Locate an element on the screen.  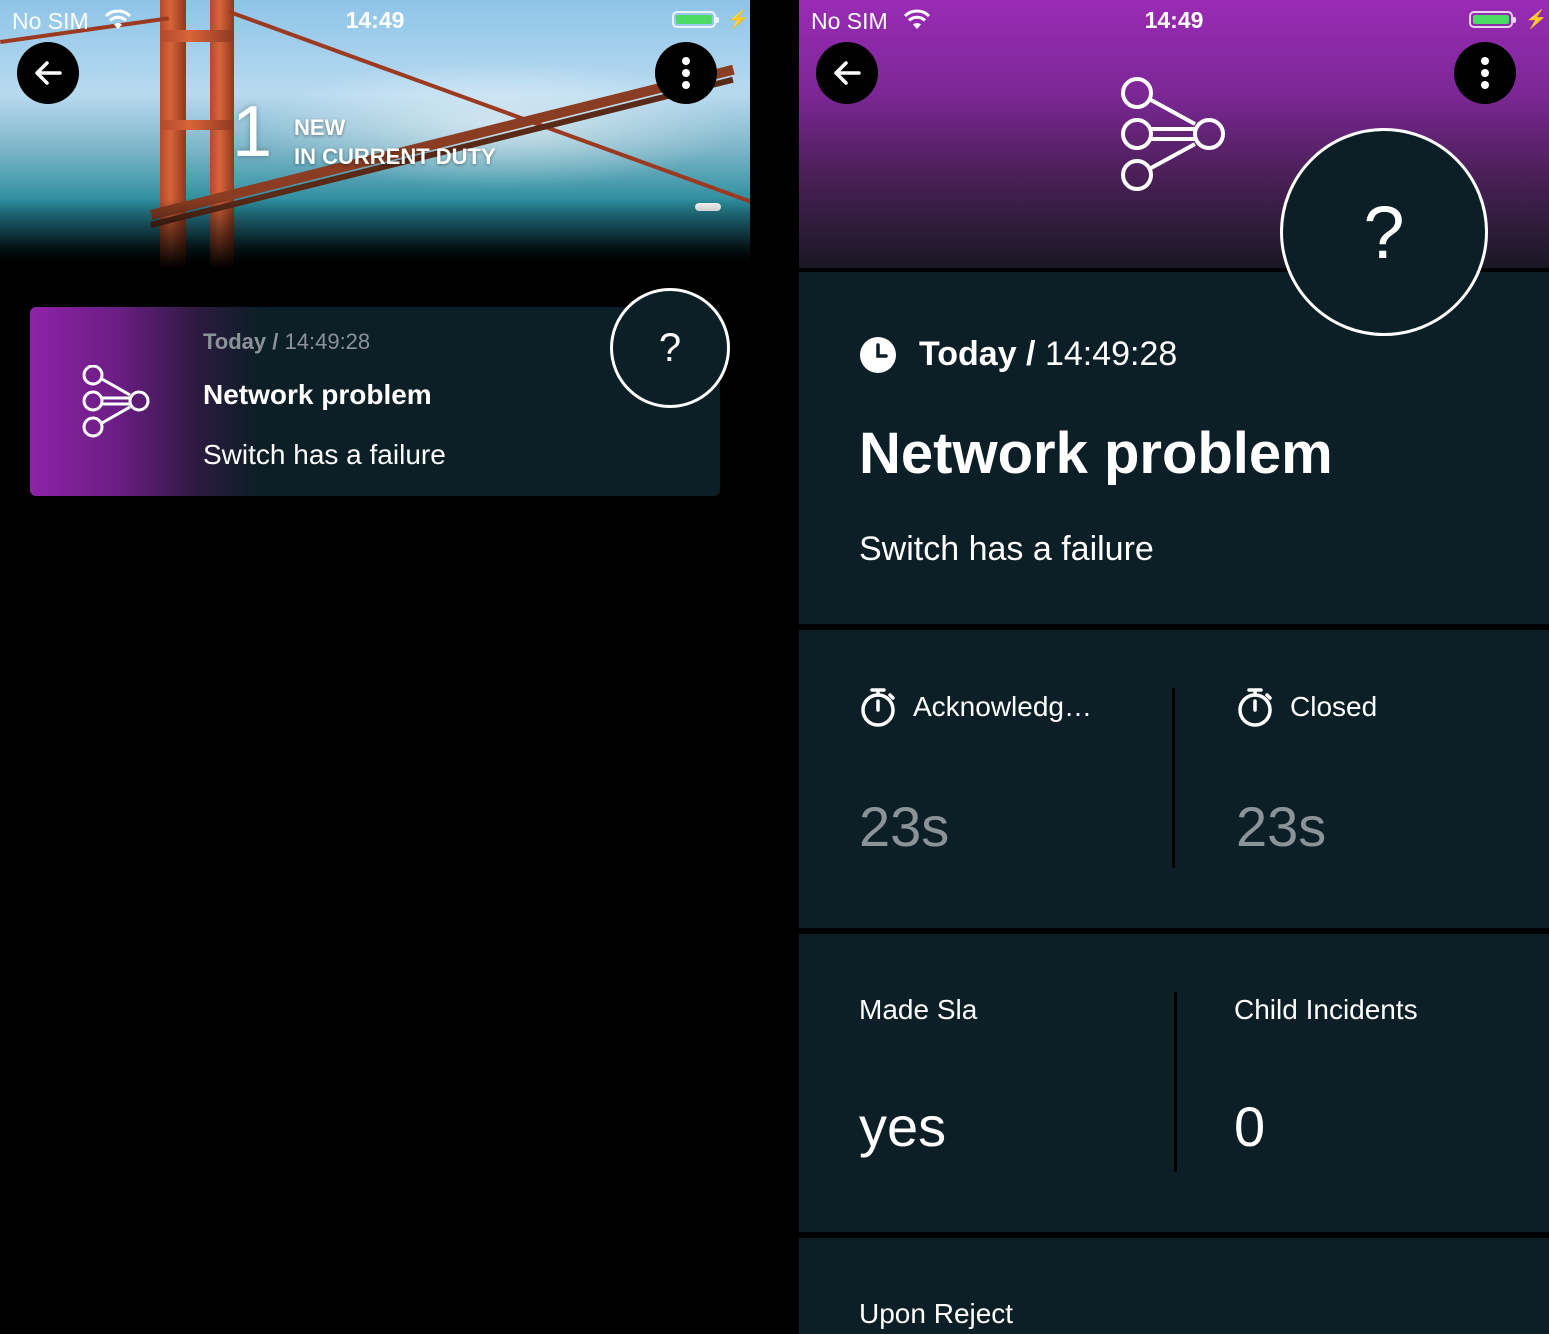
made-sla-value: yes is located at coordinates (903, 1126).